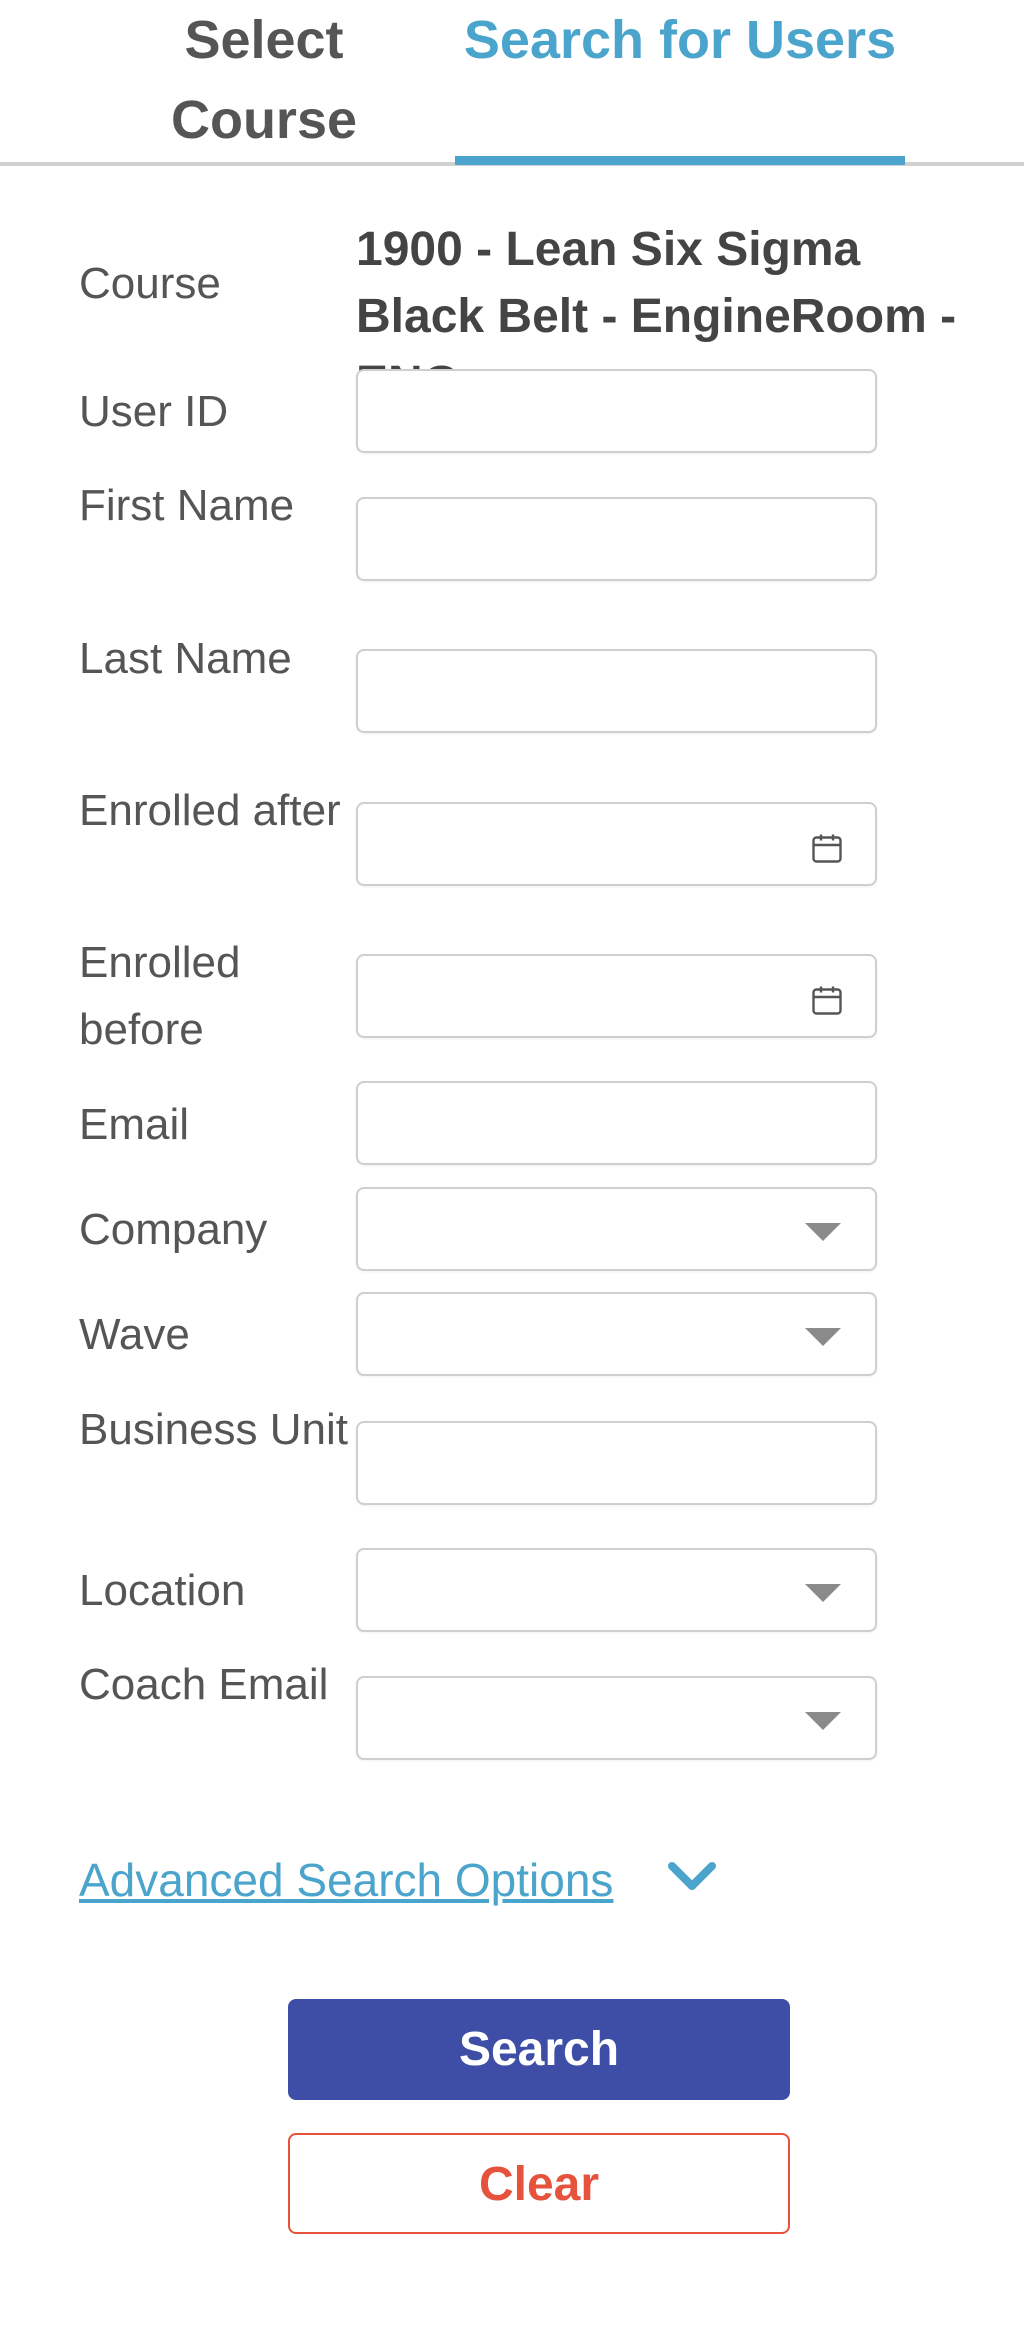 The image size is (1024, 2341). Describe the element at coordinates (134, 1334) in the screenshot. I see `wave-label: Wave` at that location.